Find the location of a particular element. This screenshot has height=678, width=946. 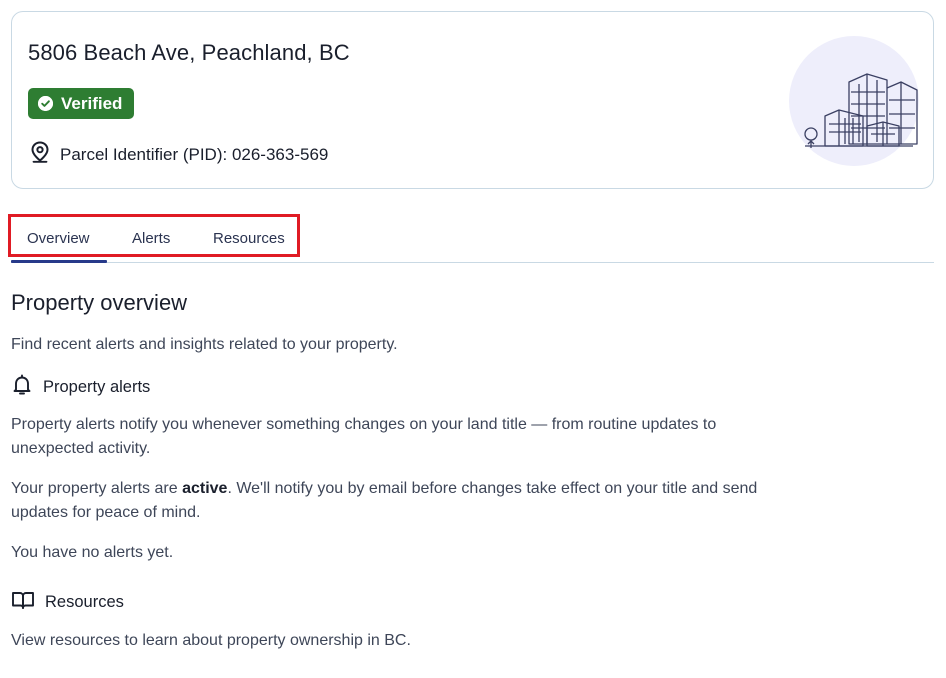

parcel-identifier: Parcel Identifier (PID): 026-363-569 is located at coordinates (179, 154).